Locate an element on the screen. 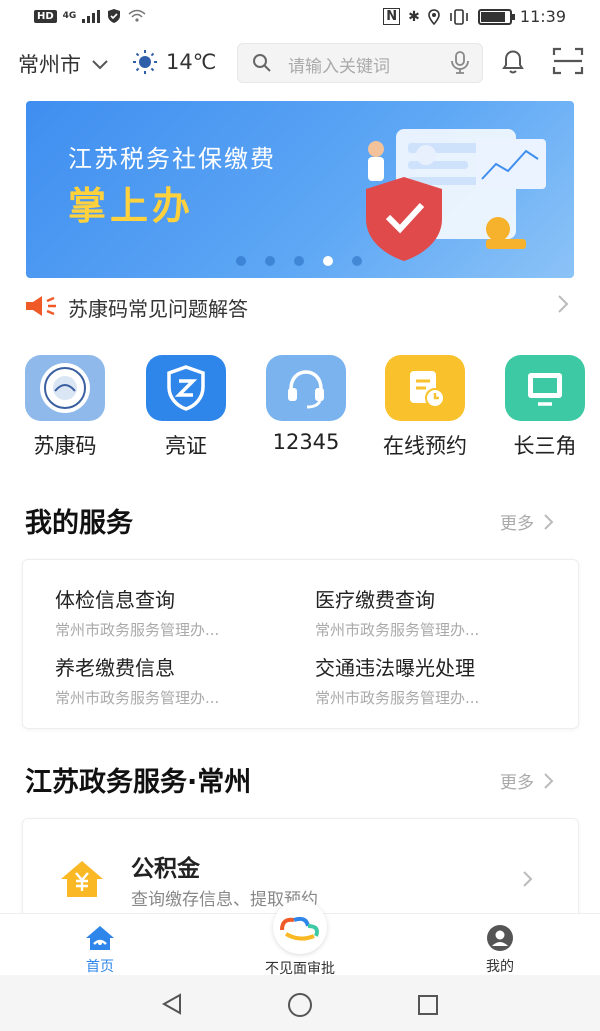 This screenshot has width=600, height=1031. quick-action-label: 在线预约 is located at coordinates (425, 446).